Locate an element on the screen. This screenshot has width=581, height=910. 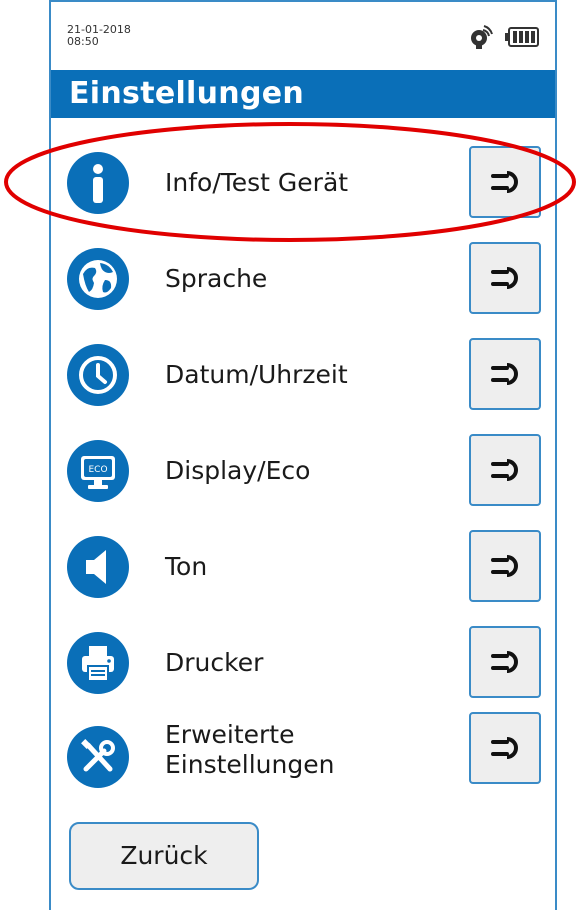
open-sound-button is located at coordinates (505, 566).